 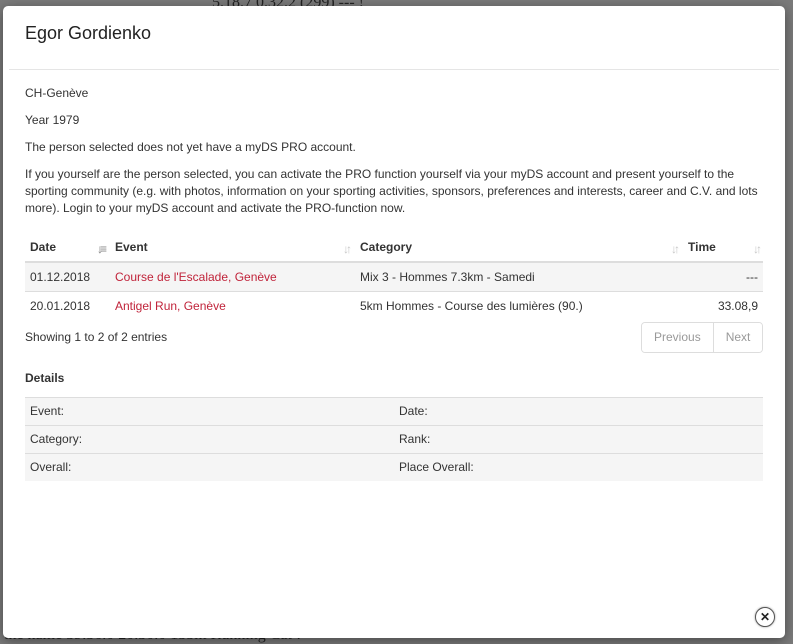 What do you see at coordinates (45, 378) in the screenshot?
I see `details-title: Details` at bounding box center [45, 378].